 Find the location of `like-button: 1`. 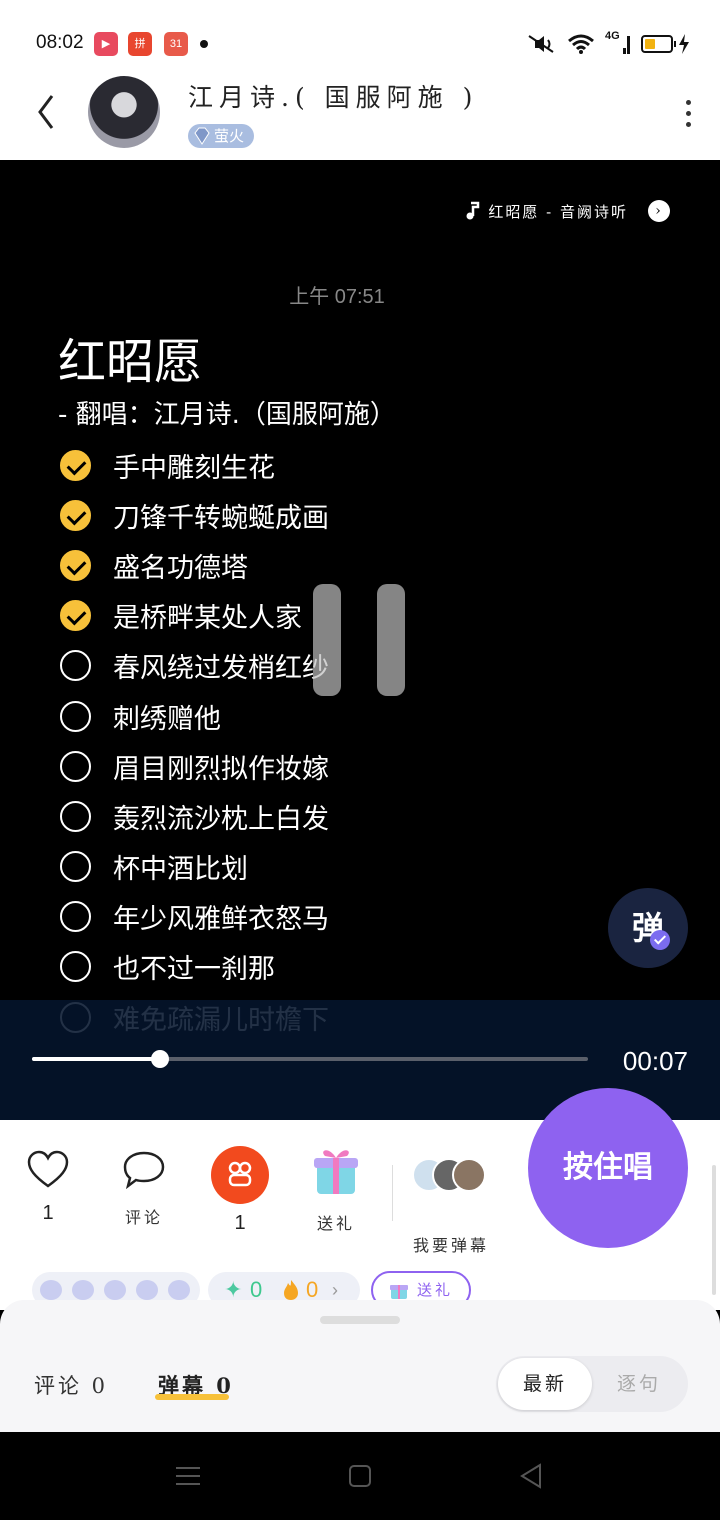

like-button: 1 is located at coordinates (48, 1187).